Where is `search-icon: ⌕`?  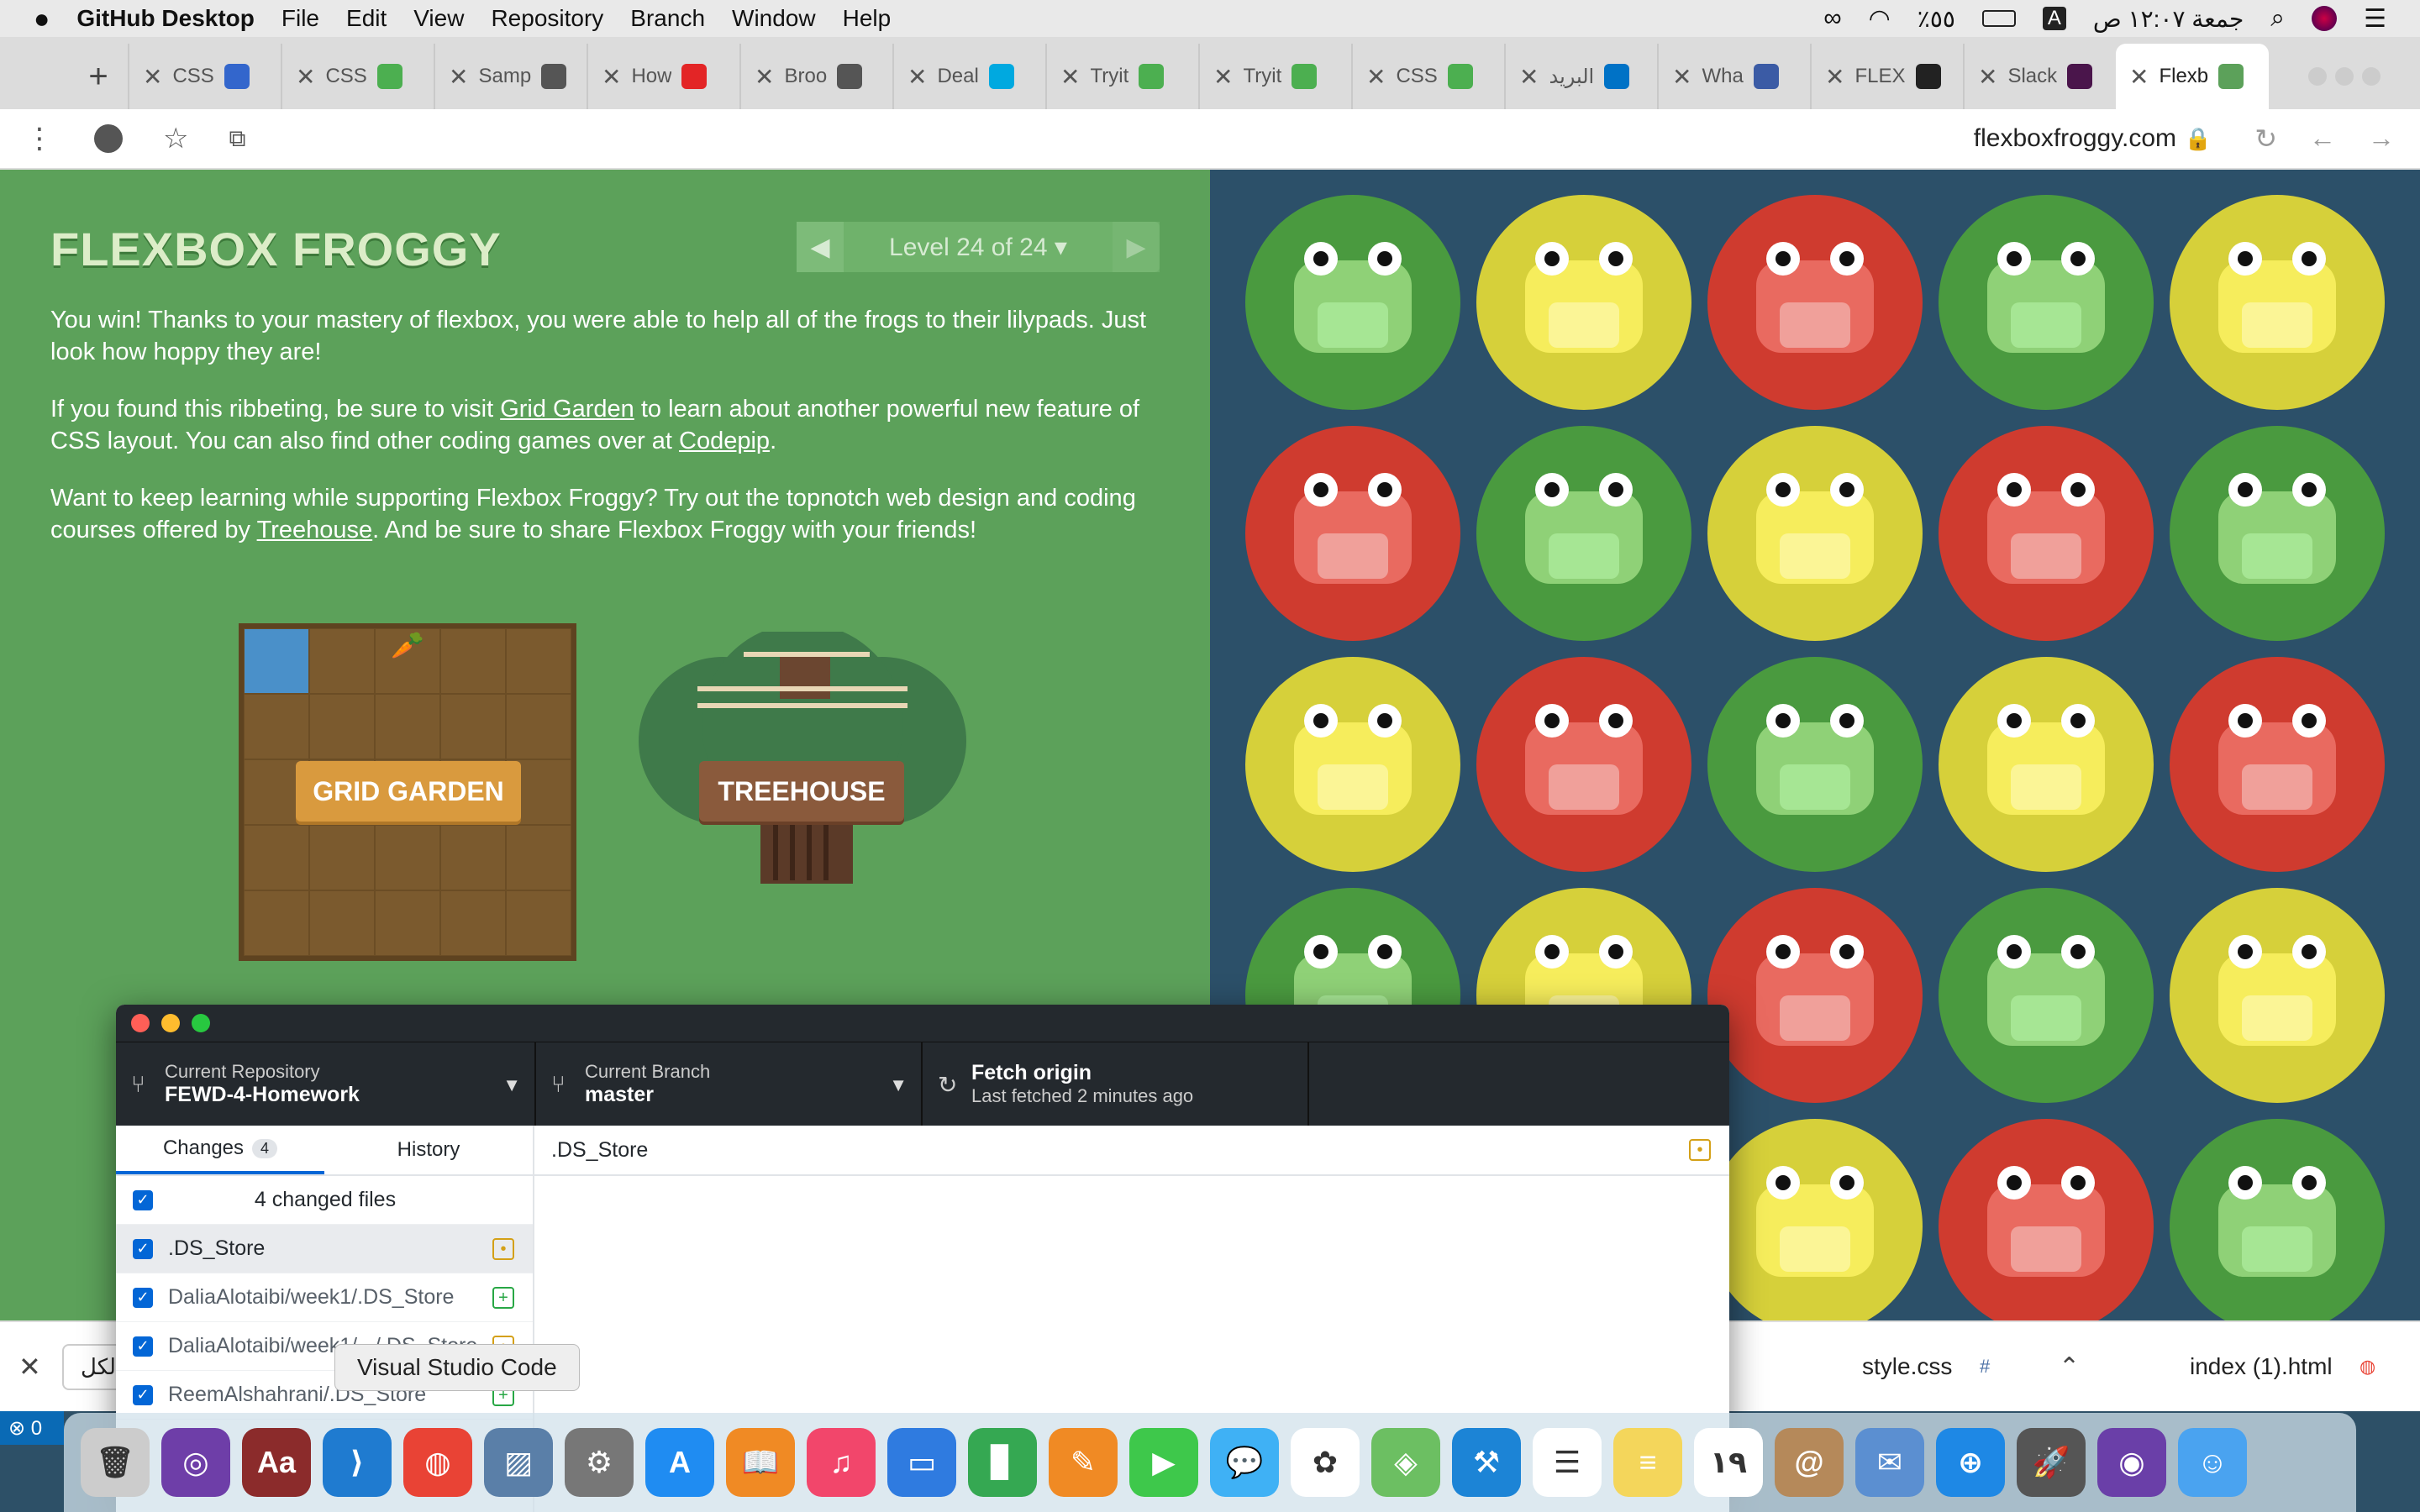 search-icon: ⌕ is located at coordinates (2277, 18).